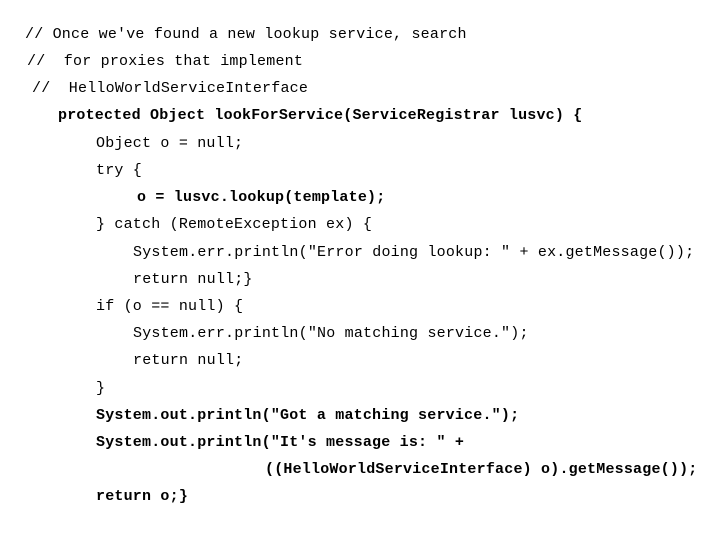 The image size is (720, 540). Describe the element at coordinates (234, 224) in the screenshot. I see `code-line-catch-remoteexception: } catch (RemoteException ex) {` at that location.